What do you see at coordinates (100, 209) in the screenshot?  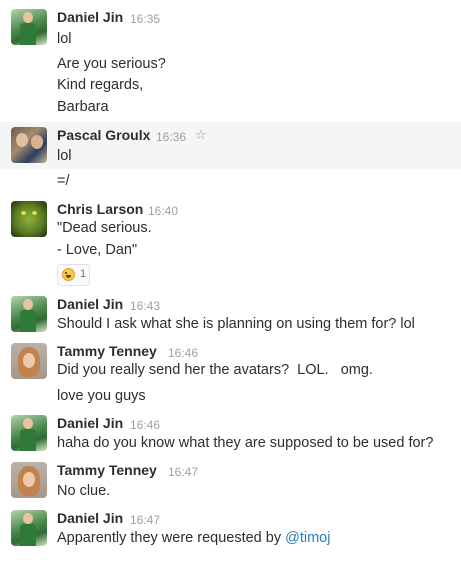 I see `author-name: Chris Larson` at bounding box center [100, 209].